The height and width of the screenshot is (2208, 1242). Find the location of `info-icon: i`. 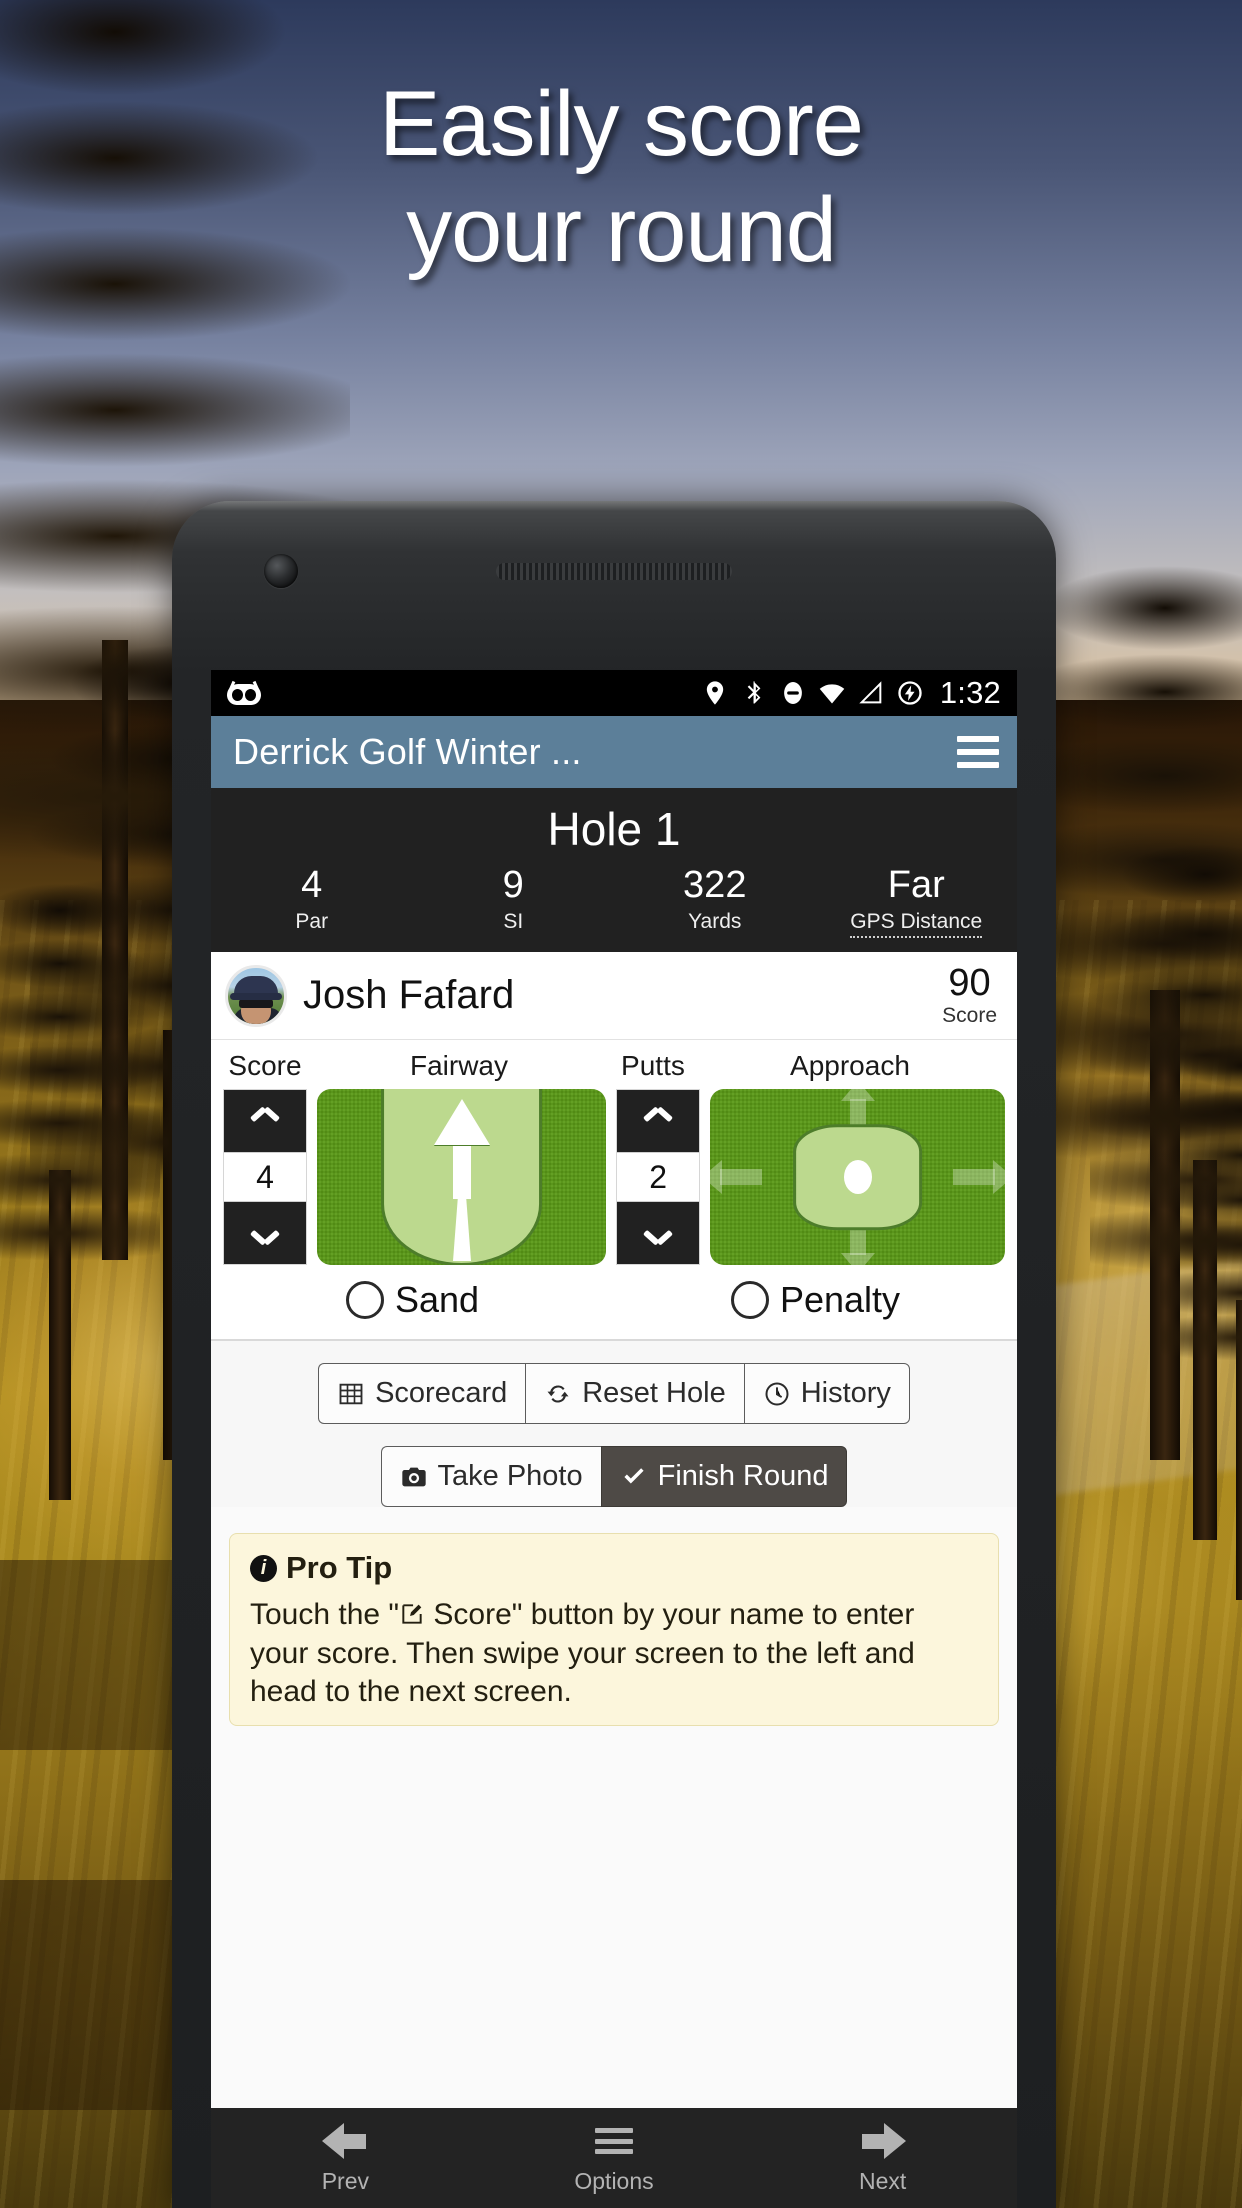

info-icon: i is located at coordinates (263, 1568).